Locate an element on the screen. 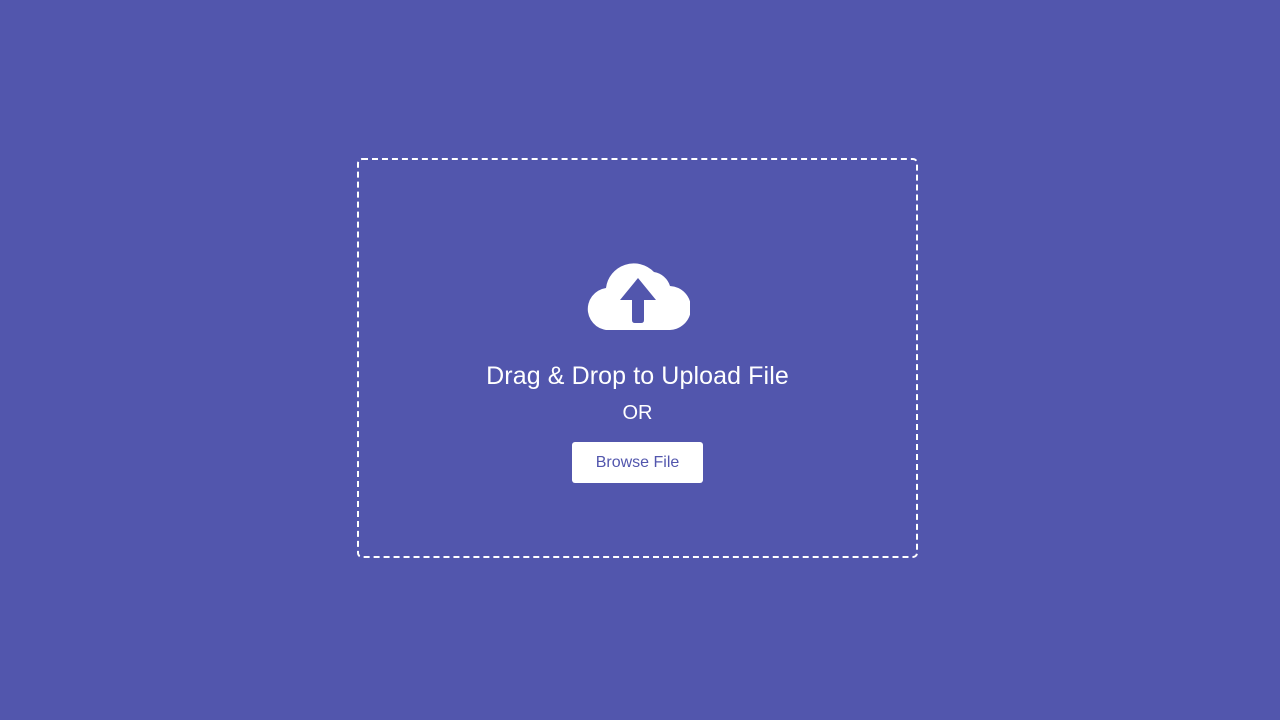  browse-file-button: Browse File is located at coordinates (637, 462).